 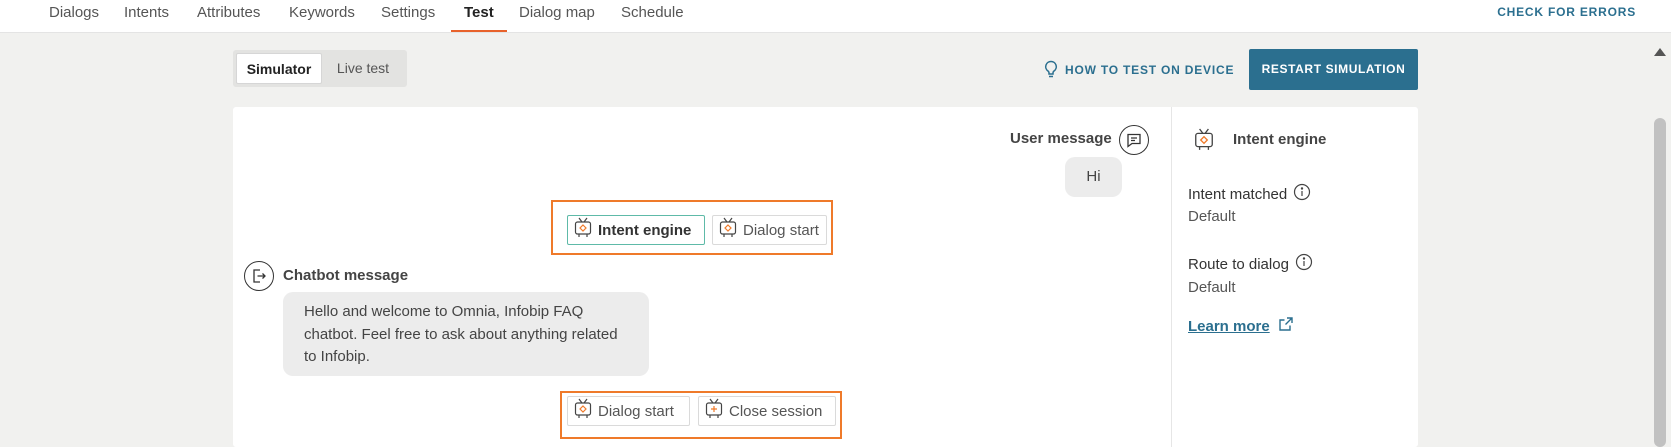 What do you see at coordinates (636, 411) in the screenshot?
I see `dialog-start-chip-bottom-label: Dialog start` at bounding box center [636, 411].